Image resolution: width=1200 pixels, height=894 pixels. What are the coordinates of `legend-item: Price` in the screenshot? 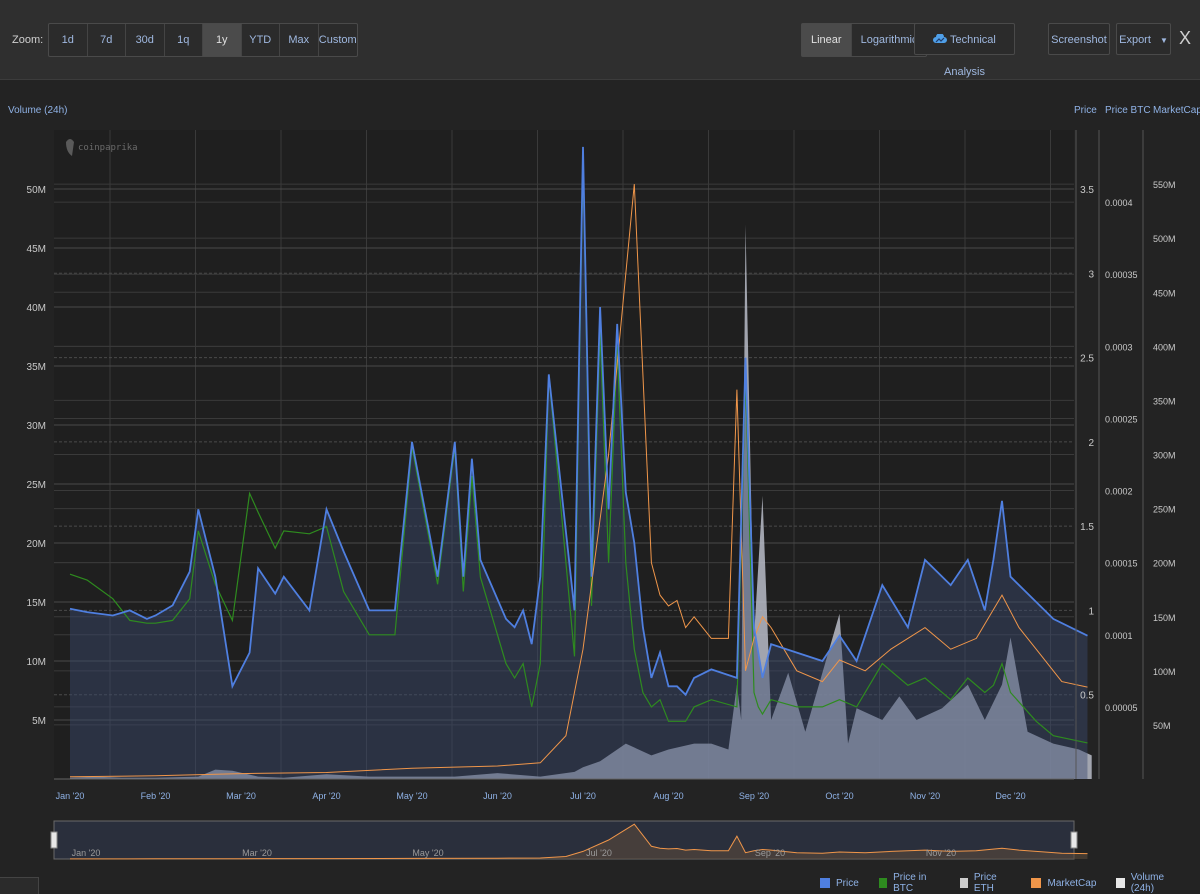 It's located at (839, 883).